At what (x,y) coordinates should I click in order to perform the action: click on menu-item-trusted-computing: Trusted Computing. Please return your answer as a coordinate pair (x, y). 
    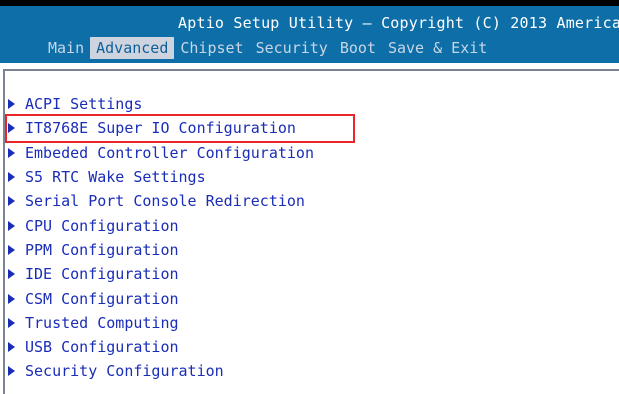
    Looking at the image, I should click on (180, 323).